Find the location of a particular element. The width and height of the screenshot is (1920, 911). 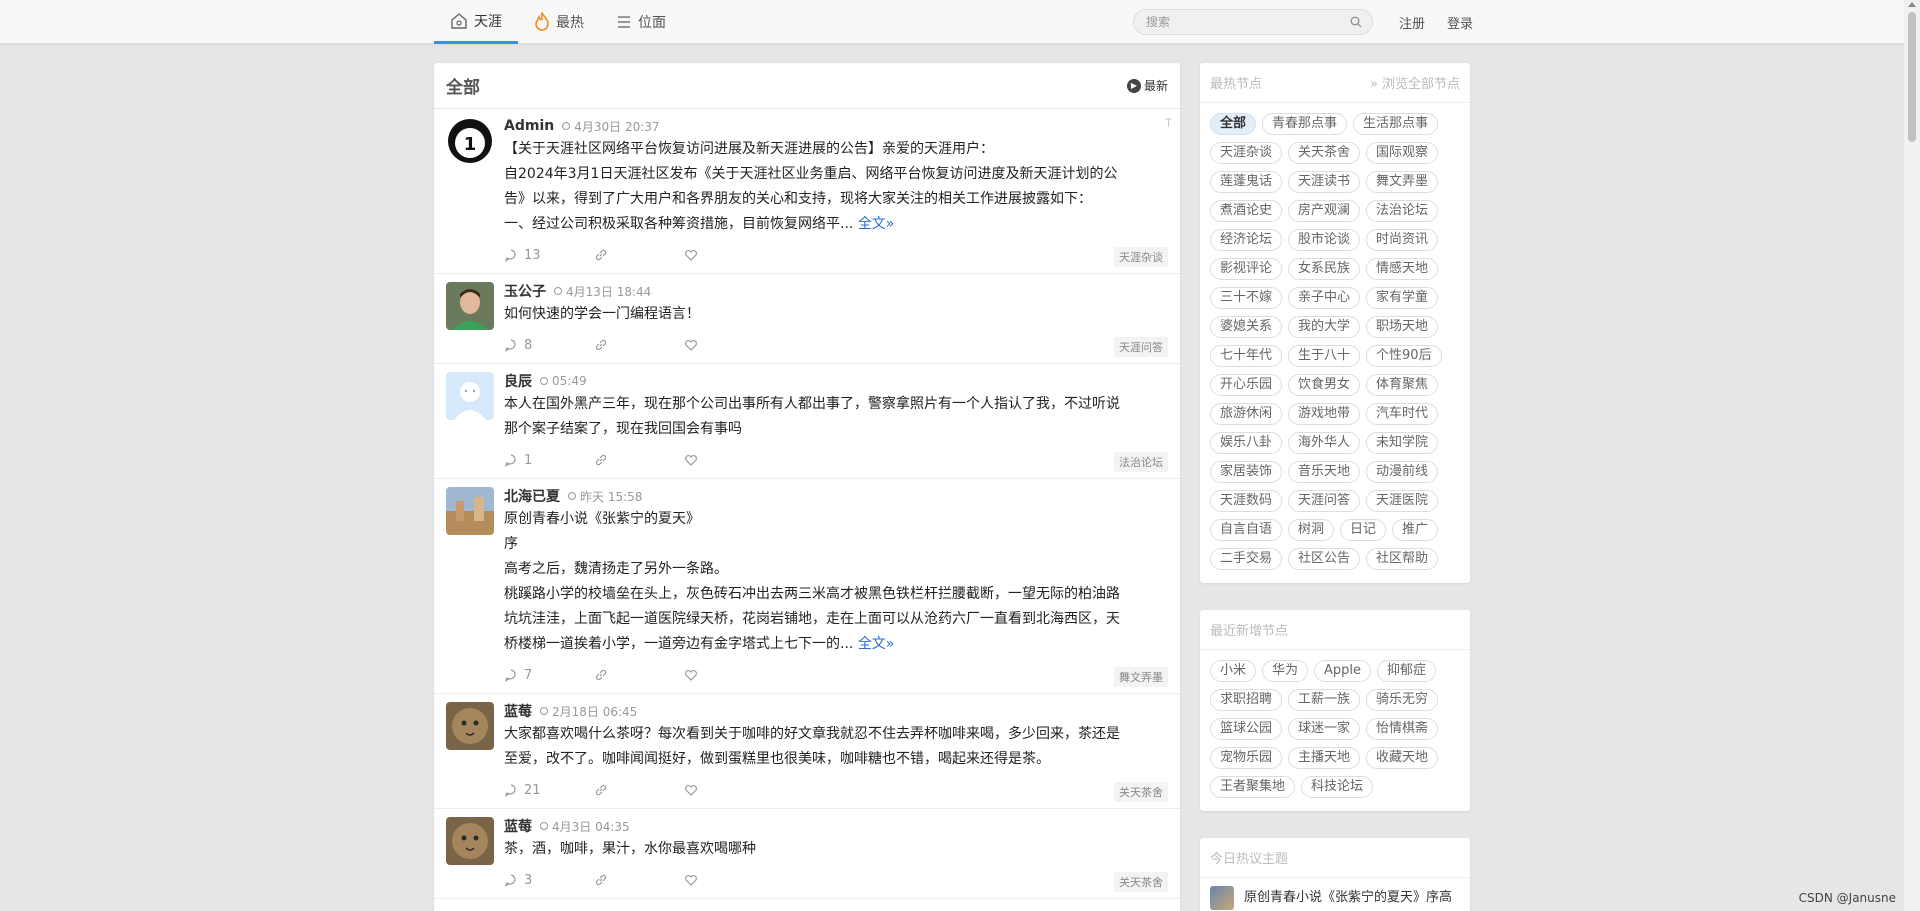

node-chip: 宠物乐园 is located at coordinates (1246, 758).